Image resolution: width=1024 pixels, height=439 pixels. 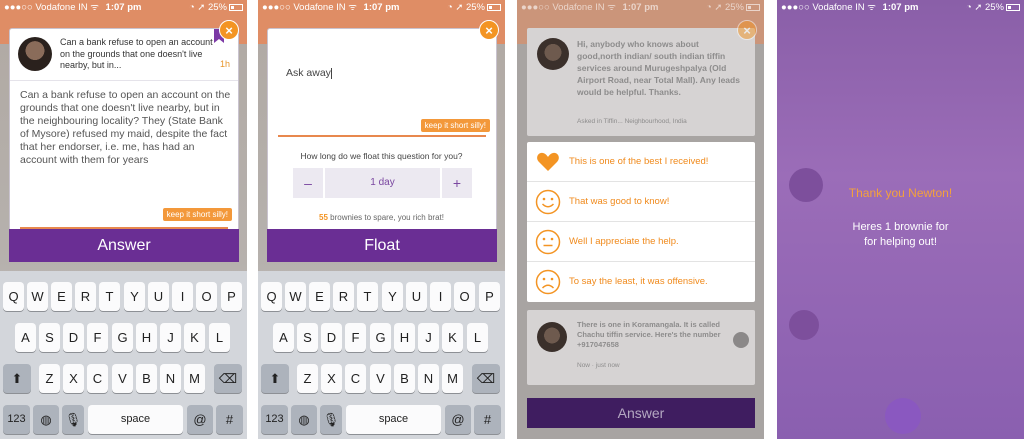 What do you see at coordinates (900, 227) in the screenshot?
I see `thank-you-line-1: Heres 1 brownie for` at bounding box center [900, 227].